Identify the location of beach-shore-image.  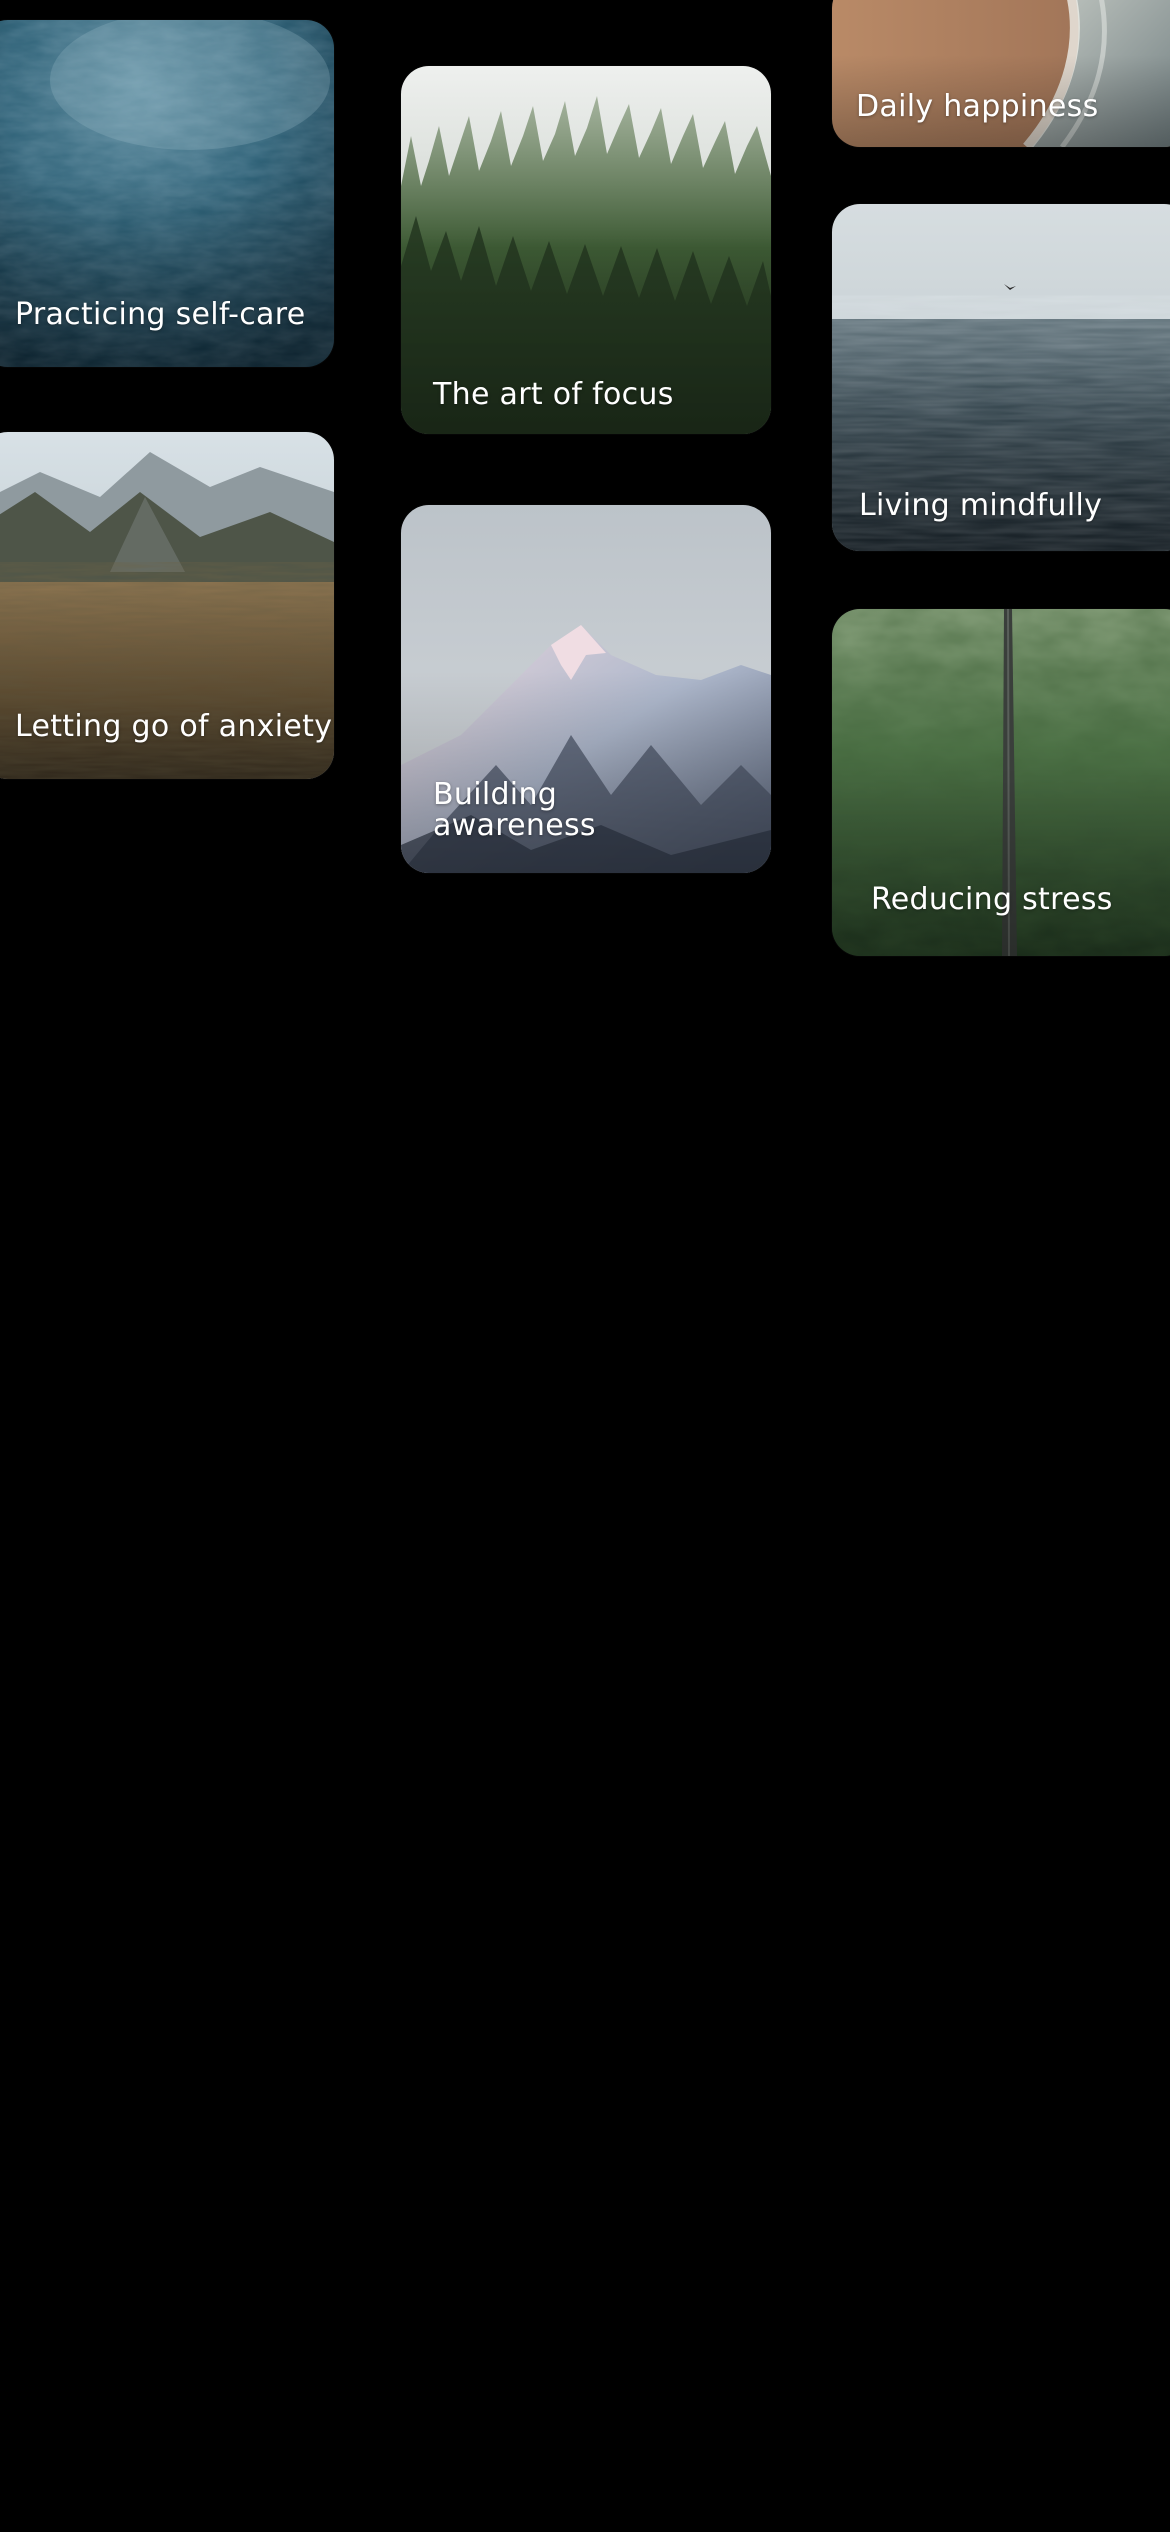
(1001, 73).